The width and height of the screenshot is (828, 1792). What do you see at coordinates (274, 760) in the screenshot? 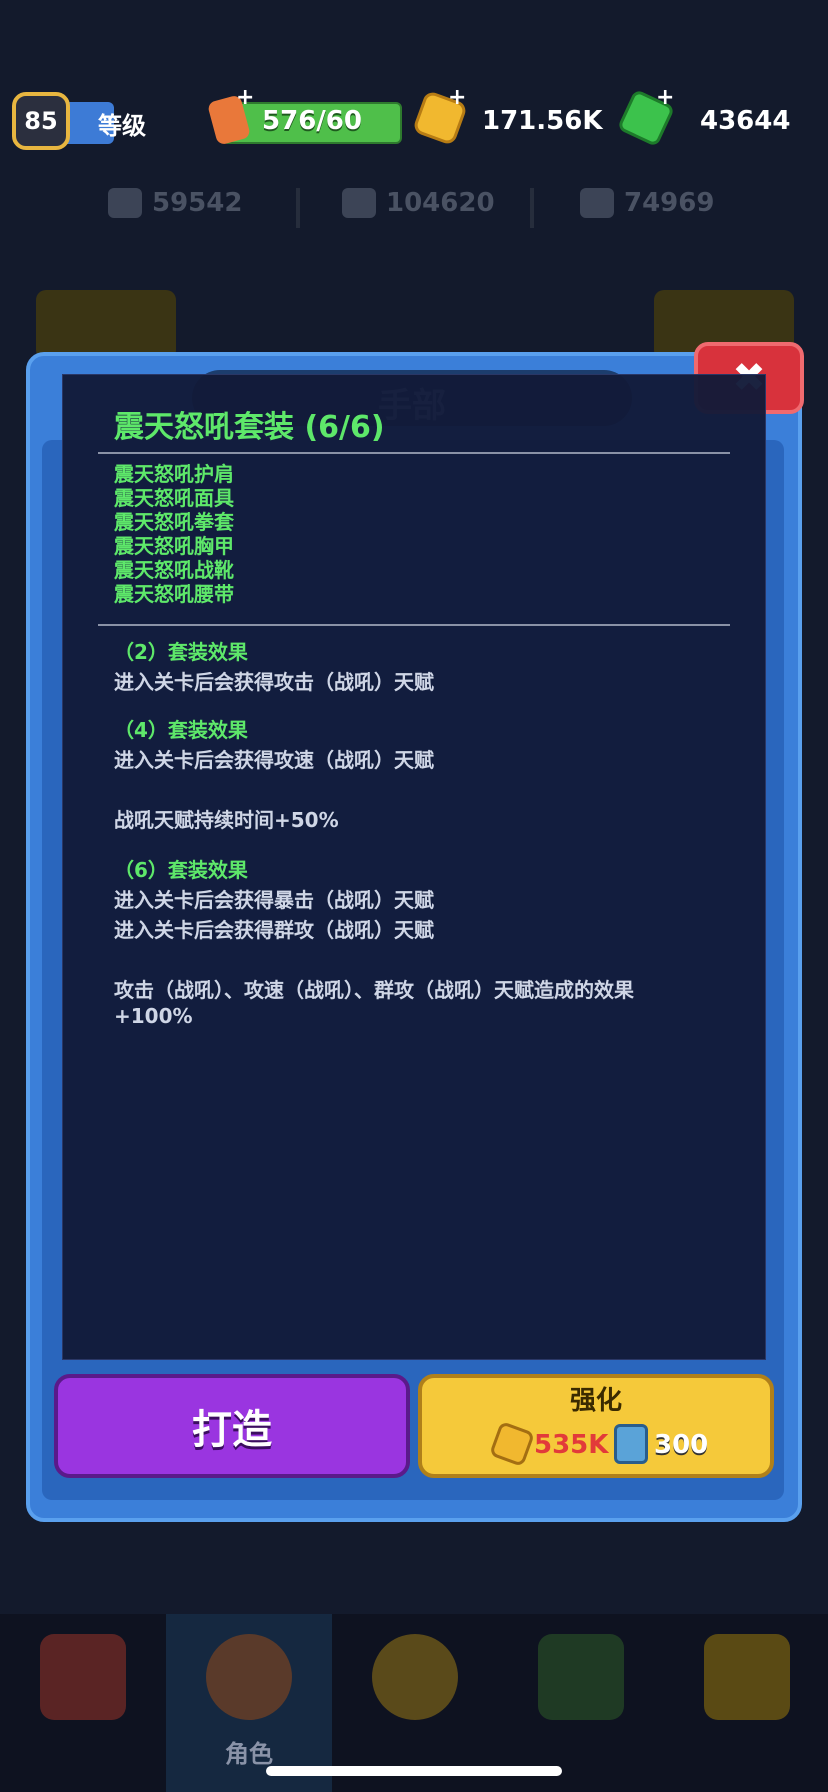
I see `bonus-4-text: 进入关卡后会获得攻速（战吼）天赋` at bounding box center [274, 760].